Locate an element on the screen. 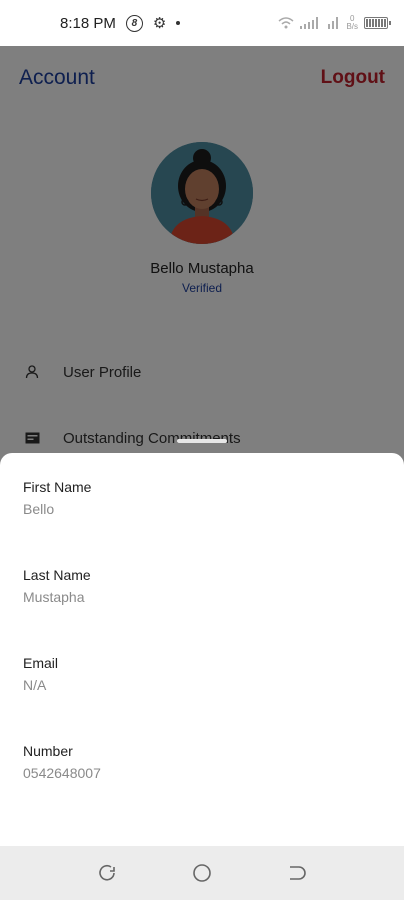 This screenshot has width=404, height=900. field-label: Email is located at coordinates (41, 663).